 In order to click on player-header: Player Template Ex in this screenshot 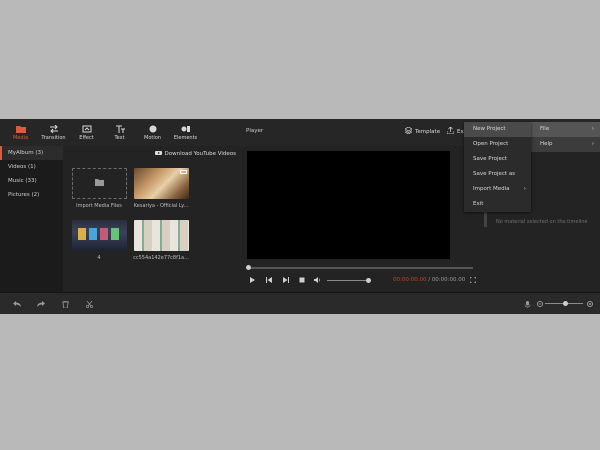, I will do `click(361, 132)`.